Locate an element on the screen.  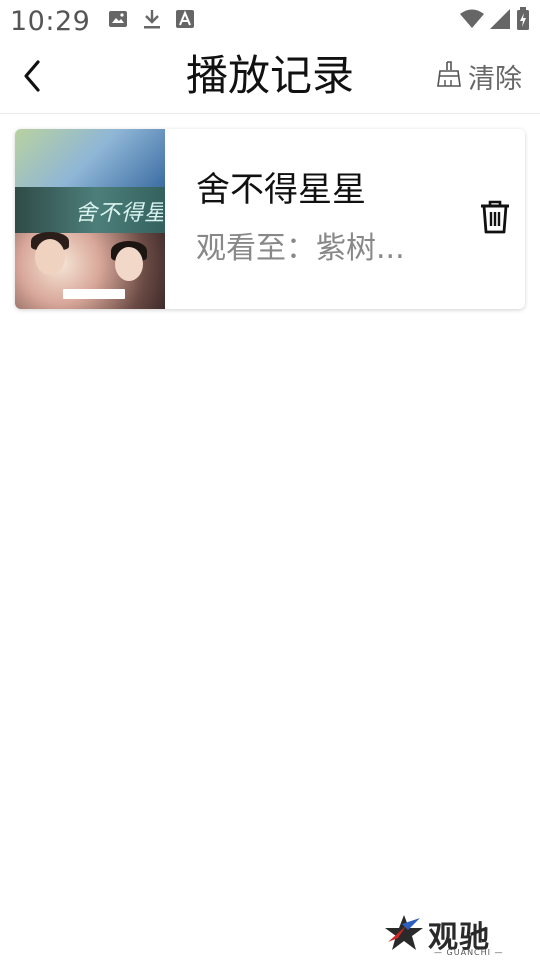
image-icon is located at coordinates (118, 21).